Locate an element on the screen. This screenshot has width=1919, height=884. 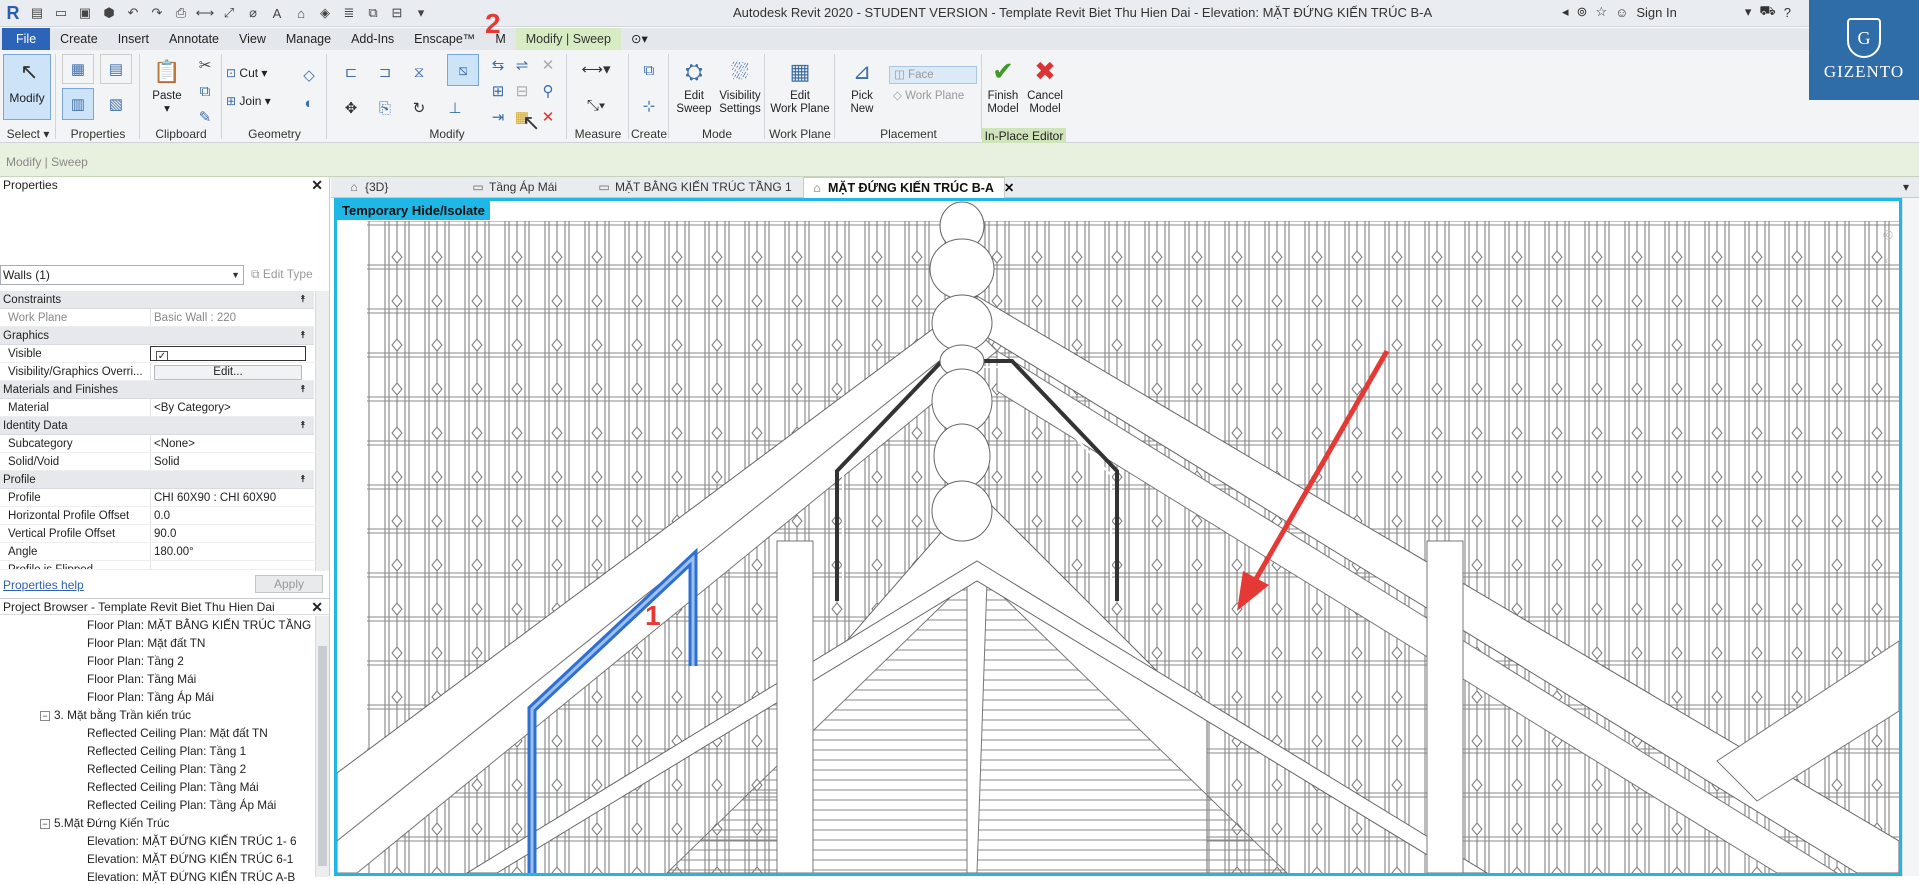
join-button: ⊞ Join ▾ is located at coordinates (248, 101).